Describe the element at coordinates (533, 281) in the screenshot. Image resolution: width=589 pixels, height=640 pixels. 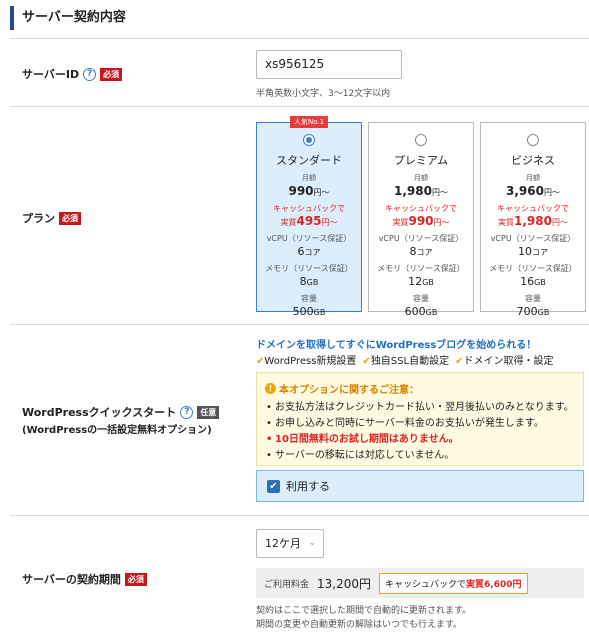
I see `memory-value: 16GB` at that location.